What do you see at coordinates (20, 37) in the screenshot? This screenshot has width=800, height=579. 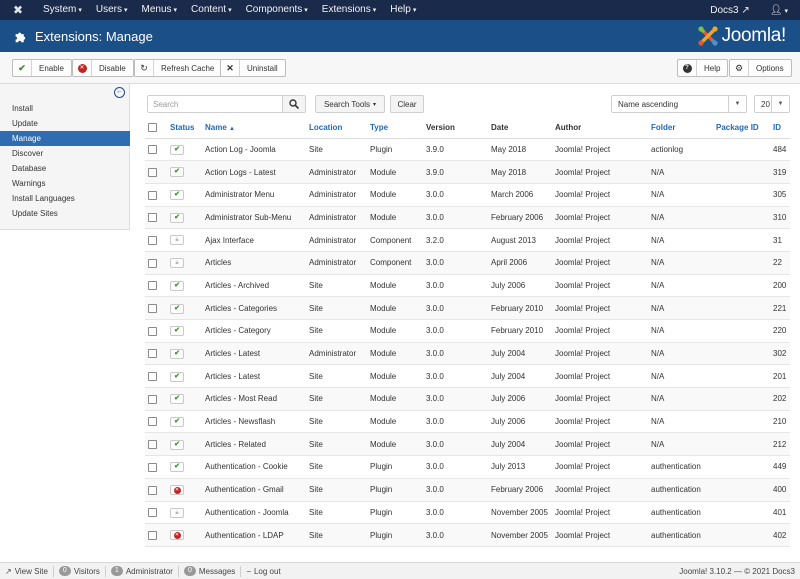 I see `puzzle-icon` at bounding box center [20, 37].